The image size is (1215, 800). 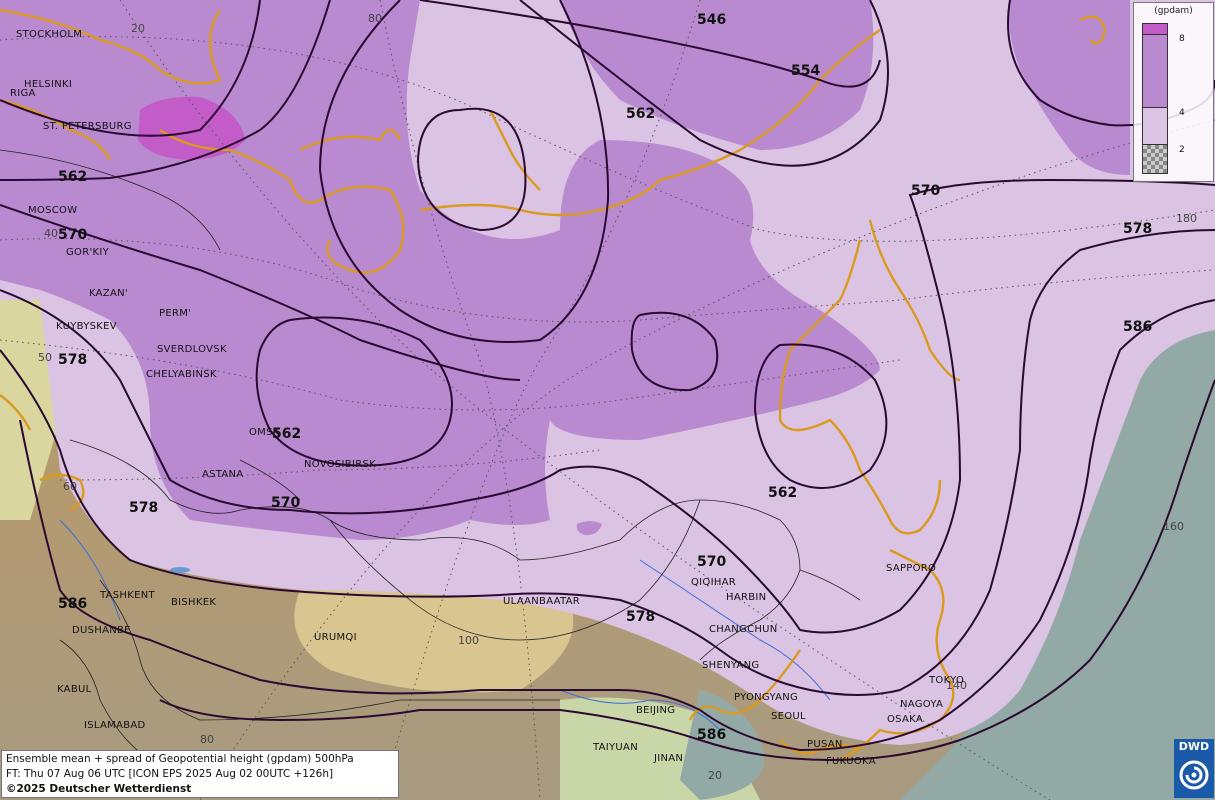 I want to click on grid-label: 50, so click(x=45, y=357).